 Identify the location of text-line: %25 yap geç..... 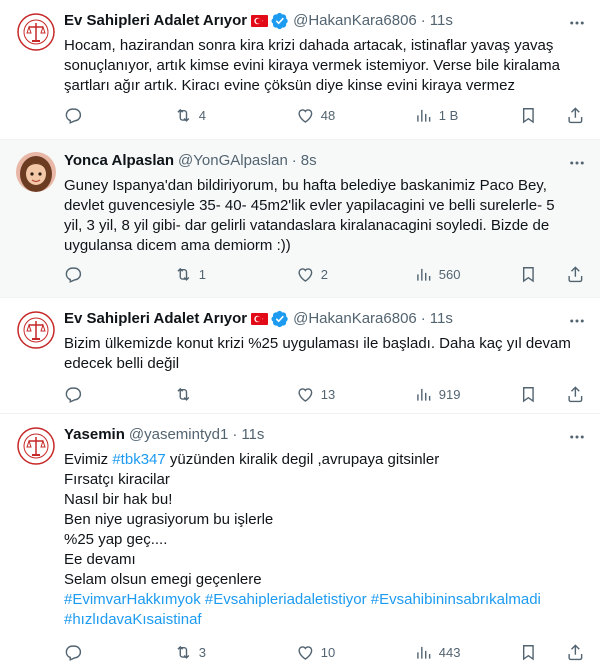
(116, 539).